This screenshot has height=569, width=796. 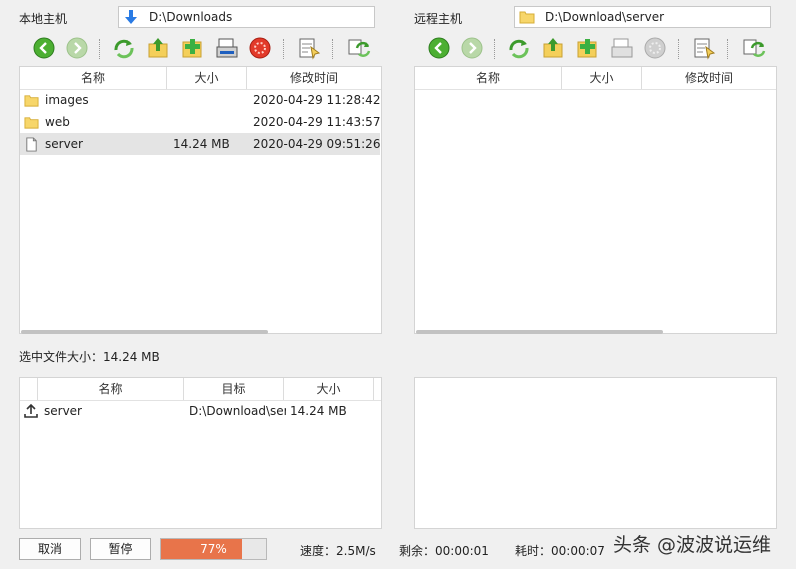 I want to click on queue-item-size: 14.24 MB, so click(x=318, y=411).